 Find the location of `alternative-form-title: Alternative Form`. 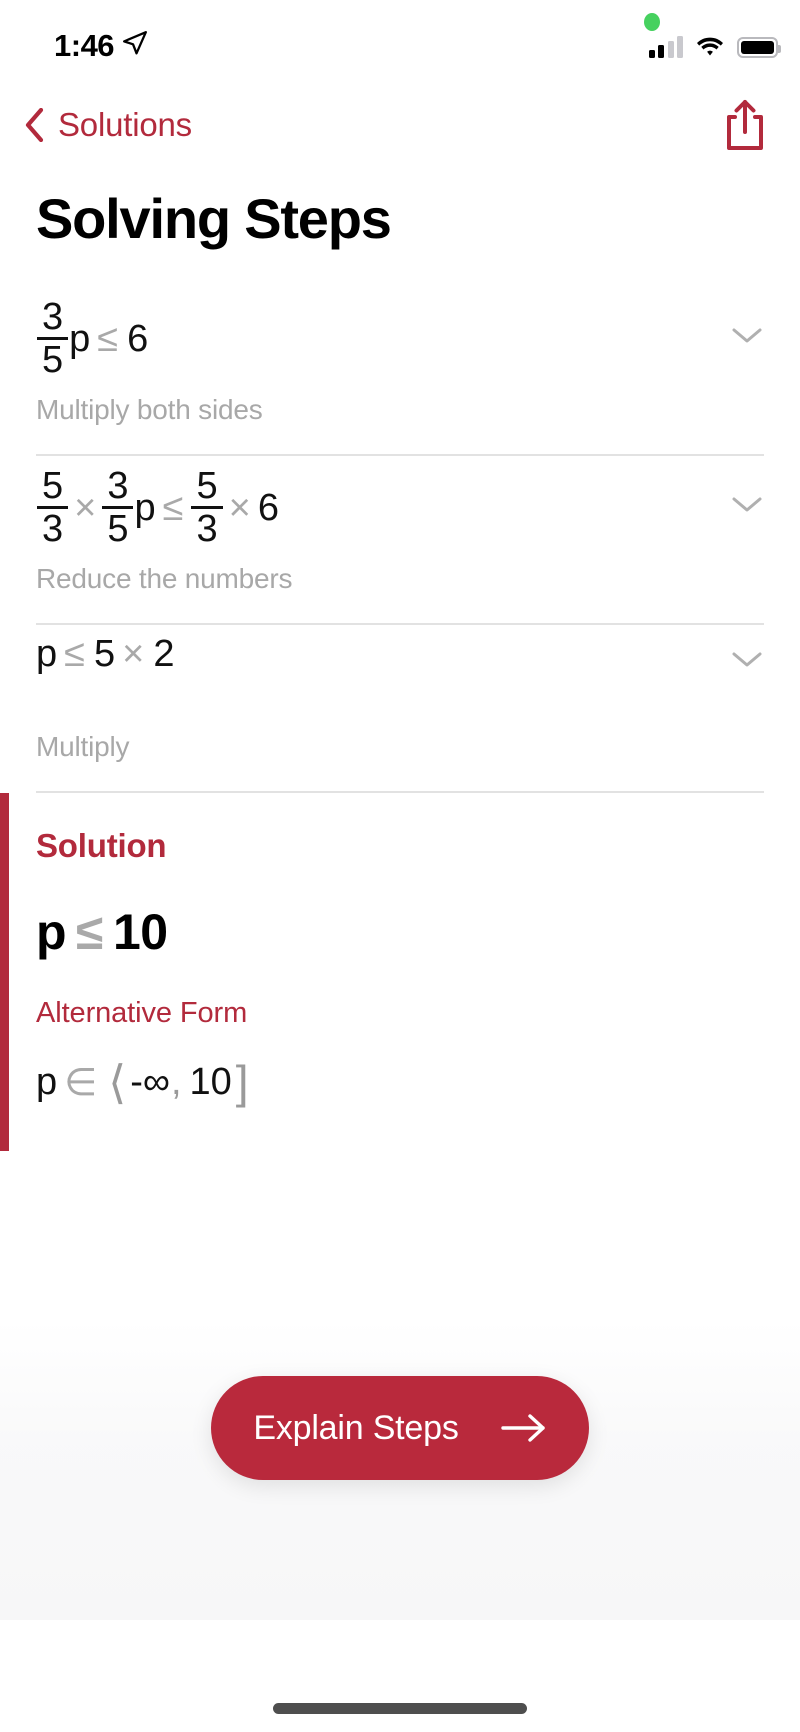

alternative-form-title: Alternative Form is located at coordinates (142, 1013).